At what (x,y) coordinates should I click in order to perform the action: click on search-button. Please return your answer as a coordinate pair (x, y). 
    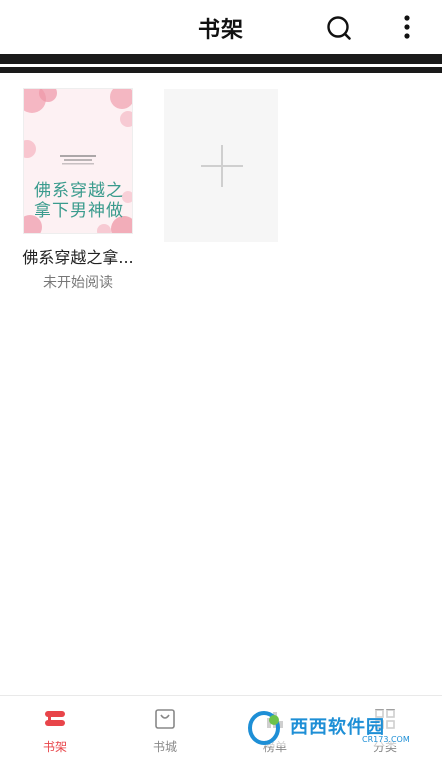
    Looking at the image, I should click on (339, 28).